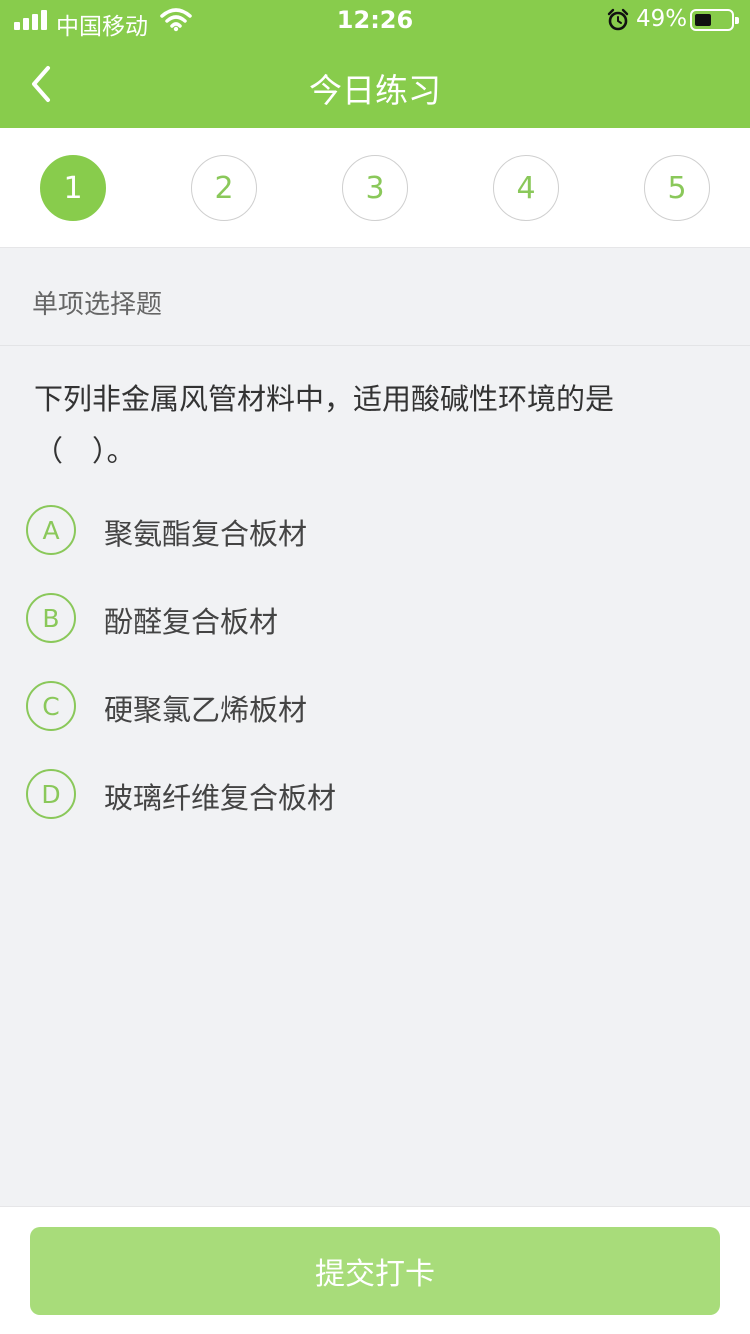  I want to click on bottom-bar: 提交打卡, so click(375, 1270).